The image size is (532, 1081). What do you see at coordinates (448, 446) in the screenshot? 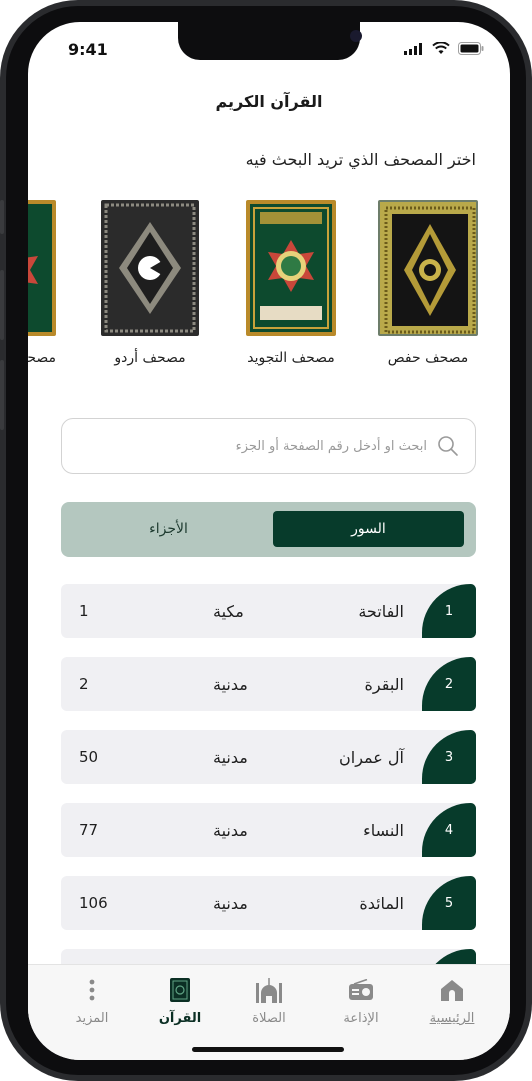
I see `search-icon` at bounding box center [448, 446].